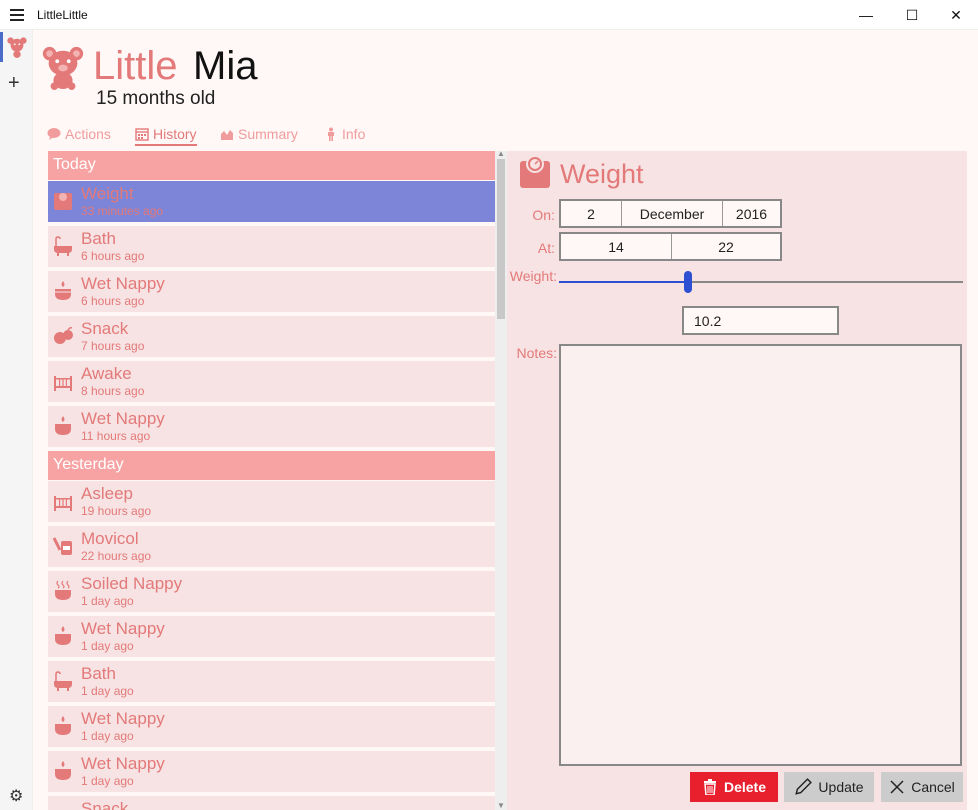 Image resolution: width=978 pixels, height=810 pixels. Describe the element at coordinates (602, 174) in the screenshot. I see `detail-title: Weight` at that location.